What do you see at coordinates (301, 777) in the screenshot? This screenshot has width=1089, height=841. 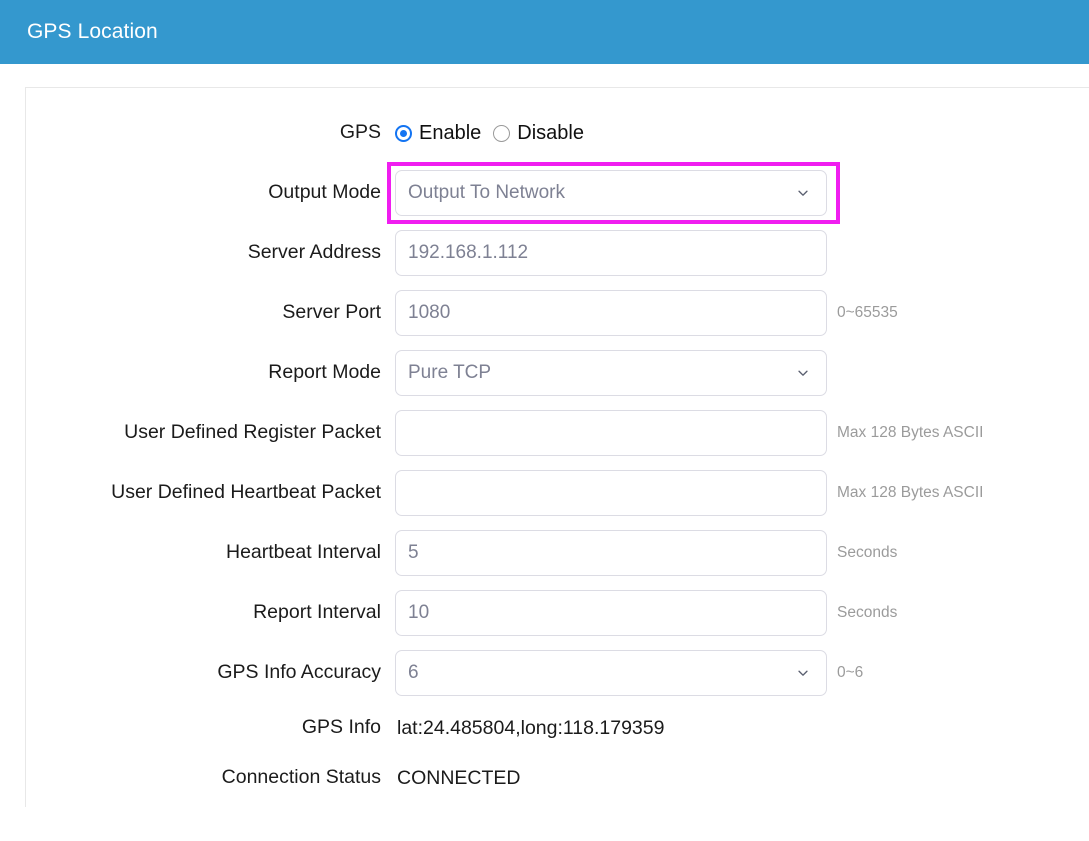 I see `connection-status-label: Connection Status` at bounding box center [301, 777].